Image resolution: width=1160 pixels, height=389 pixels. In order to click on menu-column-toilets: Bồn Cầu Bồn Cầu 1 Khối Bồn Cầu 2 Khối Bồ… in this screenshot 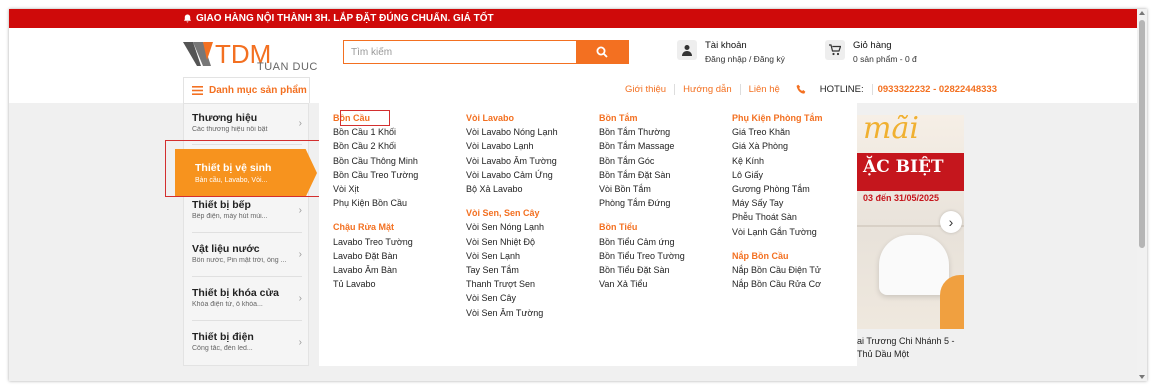, I will do `click(375, 200)`.